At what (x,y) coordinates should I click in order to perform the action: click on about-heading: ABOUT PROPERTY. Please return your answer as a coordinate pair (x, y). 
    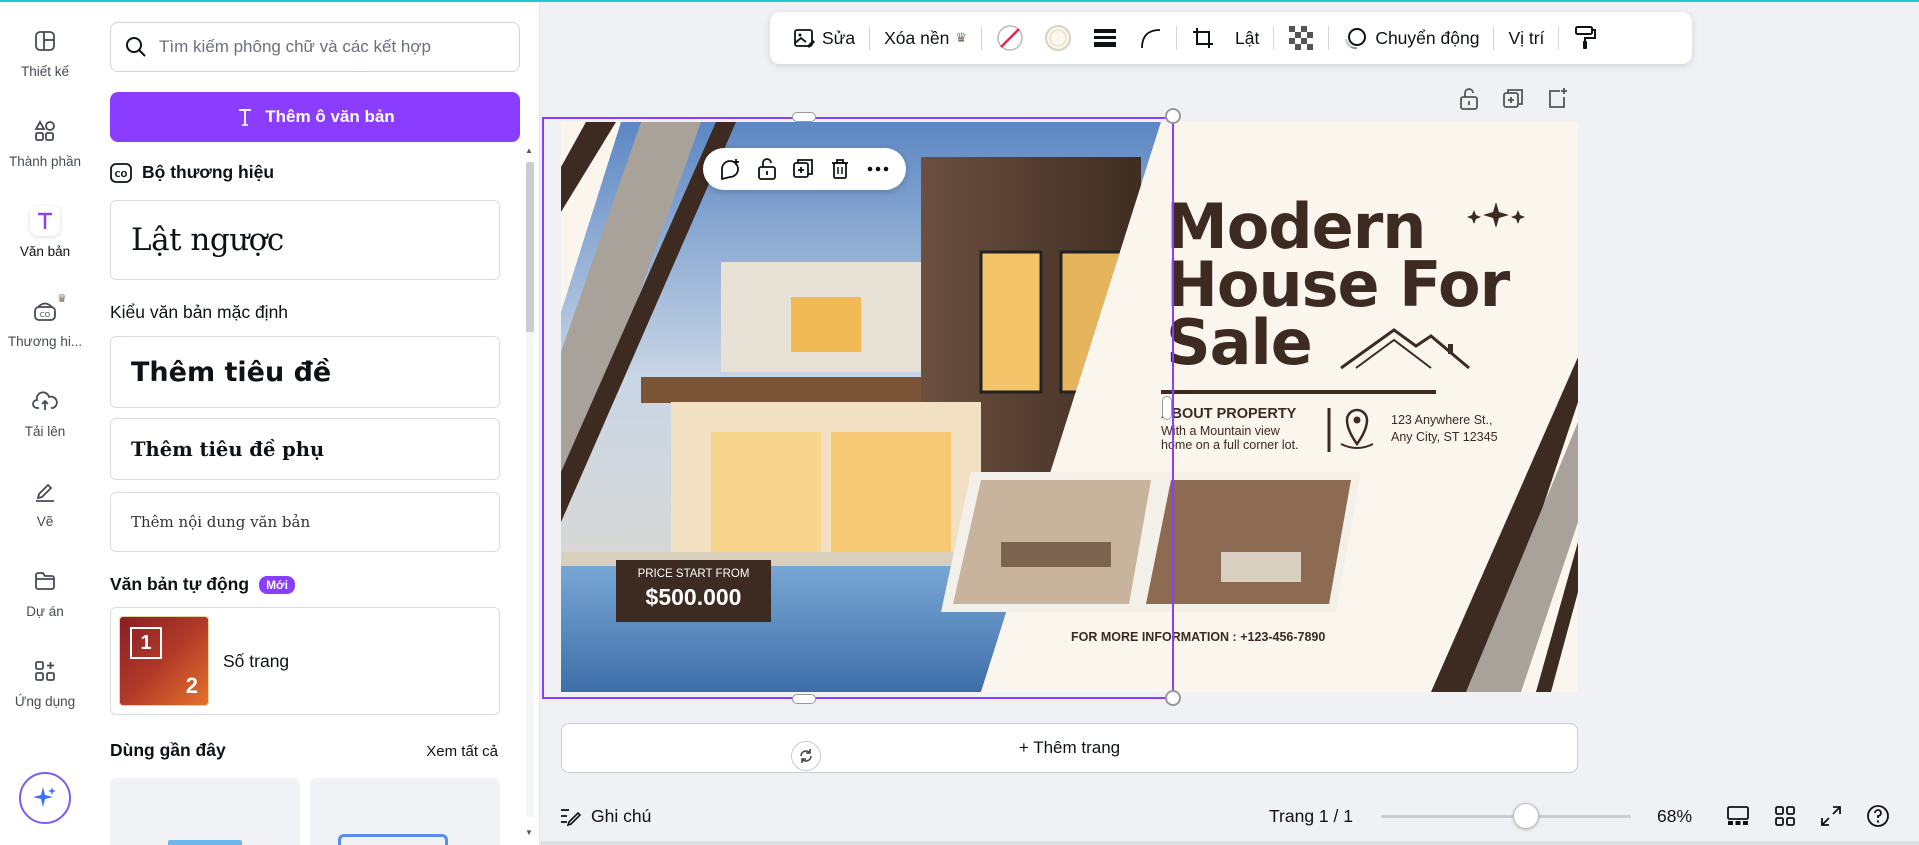
    Looking at the image, I should click on (1228, 414).